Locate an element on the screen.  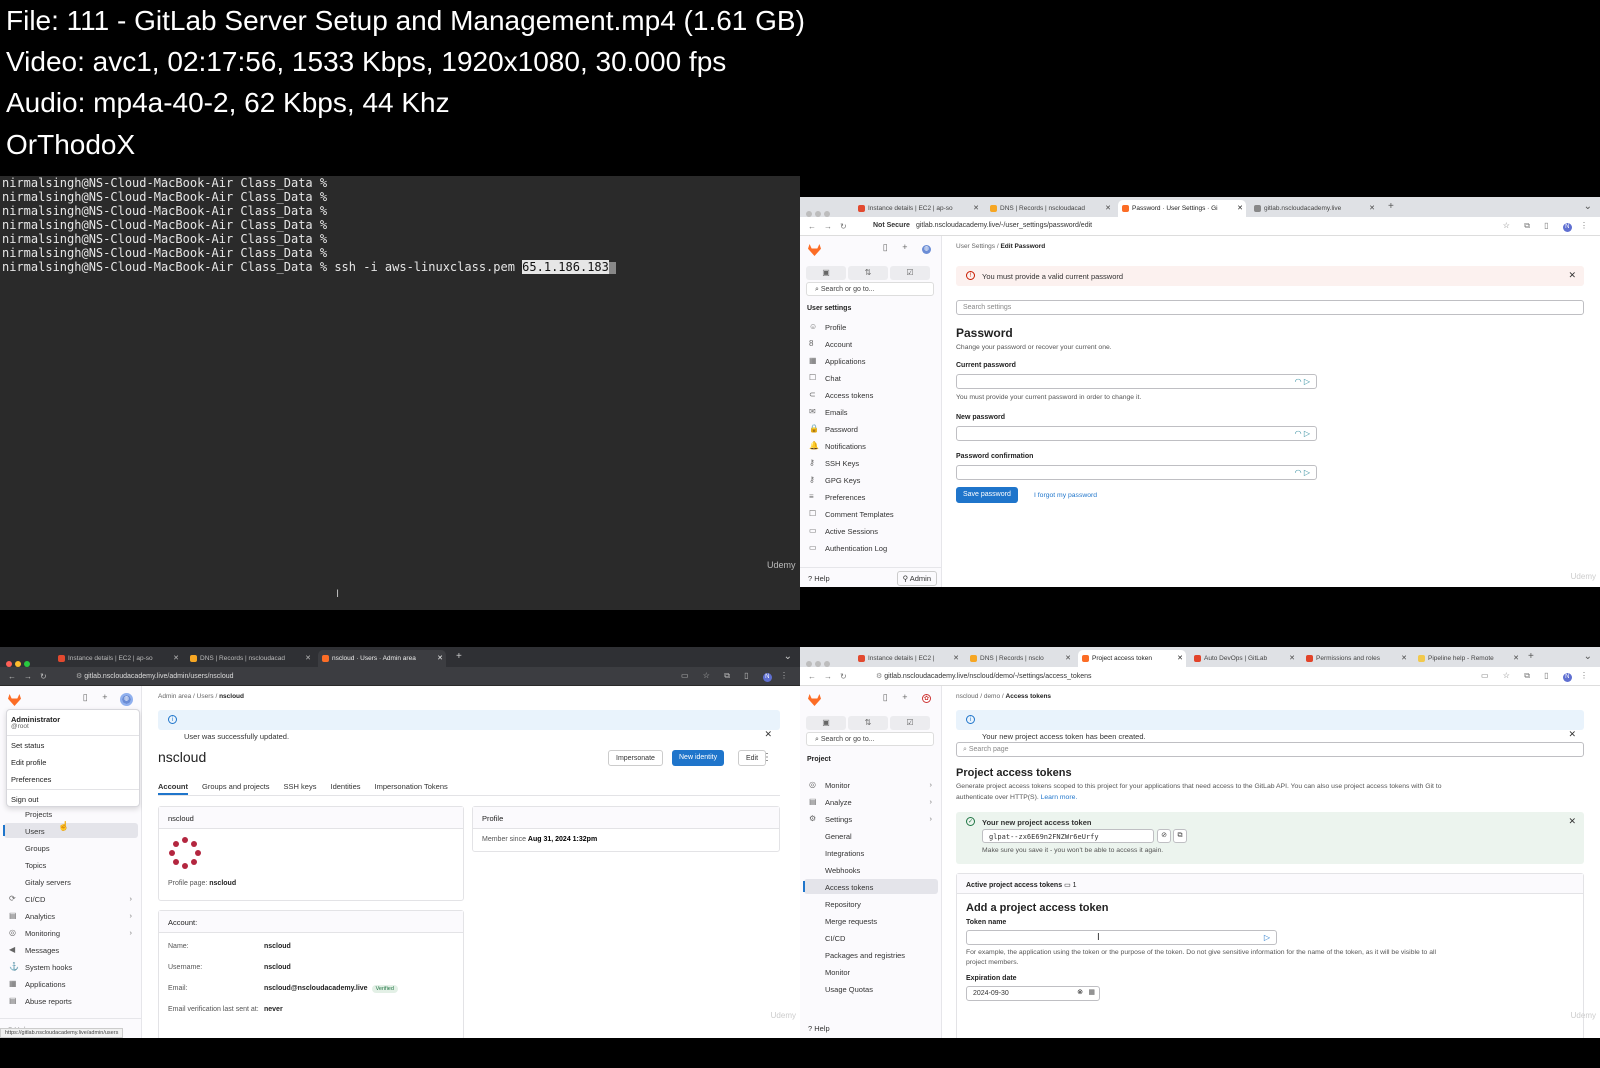
sidebar-item-access-tokens: Access tokens is located at coordinates (870, 886).